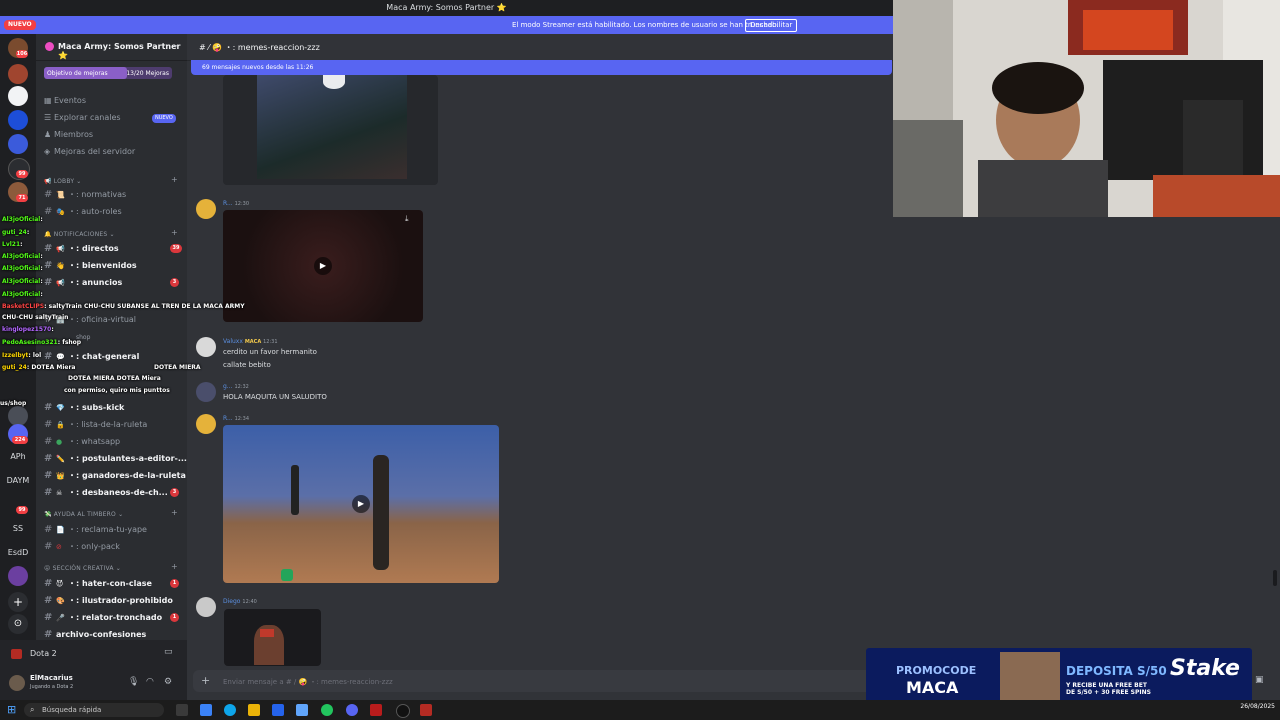  What do you see at coordinates (446, 7) in the screenshot?
I see `window-title: Maca Army: Somos Partner ⭐` at bounding box center [446, 7].